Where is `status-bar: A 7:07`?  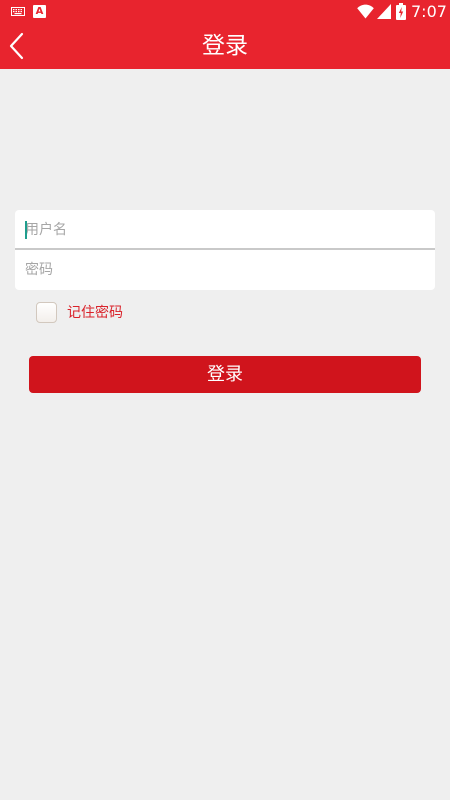
status-bar: A 7:07 is located at coordinates (225, 12).